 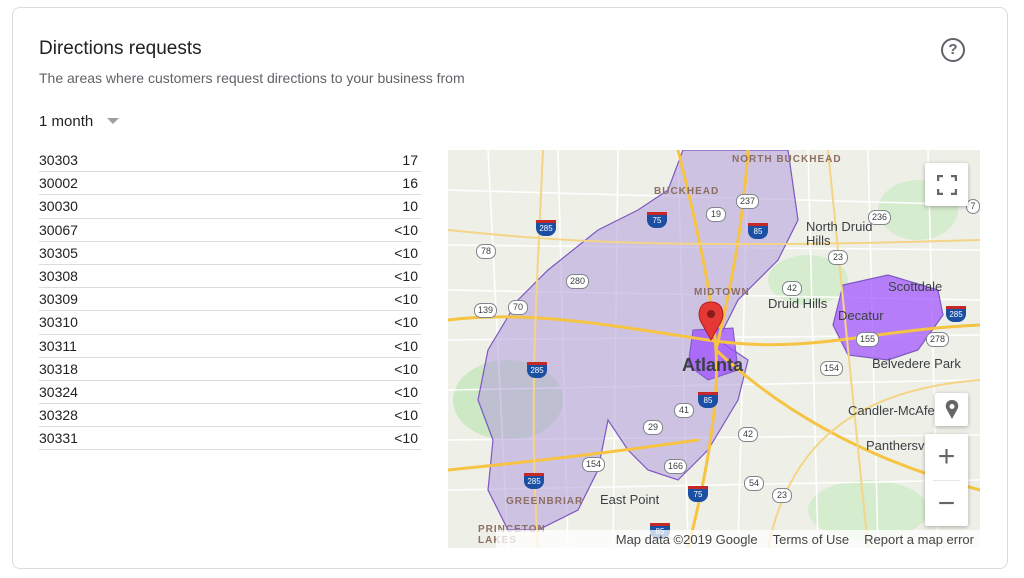 What do you see at coordinates (486, 310) in the screenshot?
I see `route-shield: 139` at bounding box center [486, 310].